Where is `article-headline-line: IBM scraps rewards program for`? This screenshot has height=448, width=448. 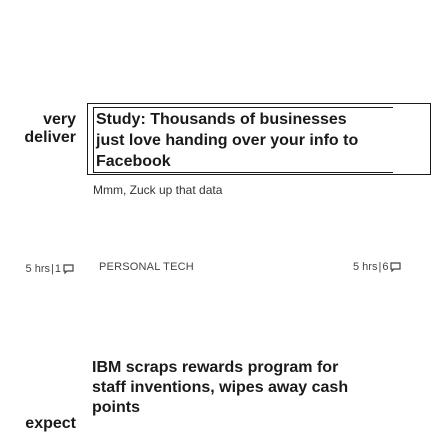
article-headline-line: IBM scraps rewards program for is located at coordinates (215, 367).